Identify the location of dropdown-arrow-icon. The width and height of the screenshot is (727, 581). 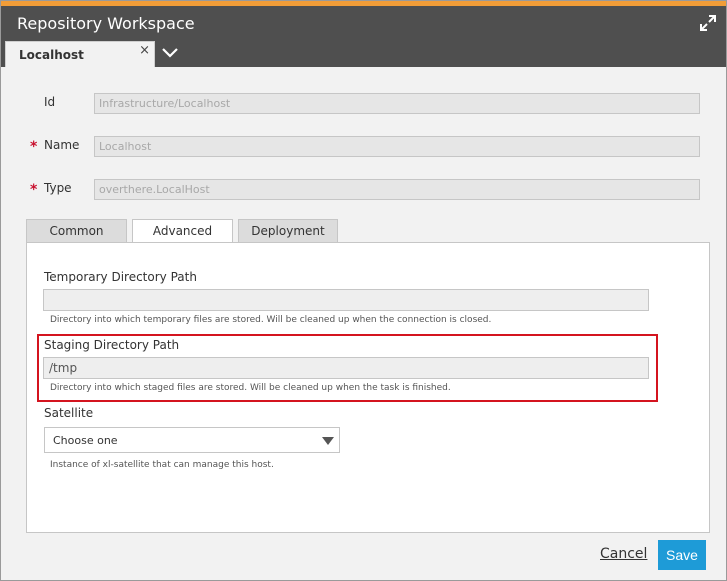
(328, 441).